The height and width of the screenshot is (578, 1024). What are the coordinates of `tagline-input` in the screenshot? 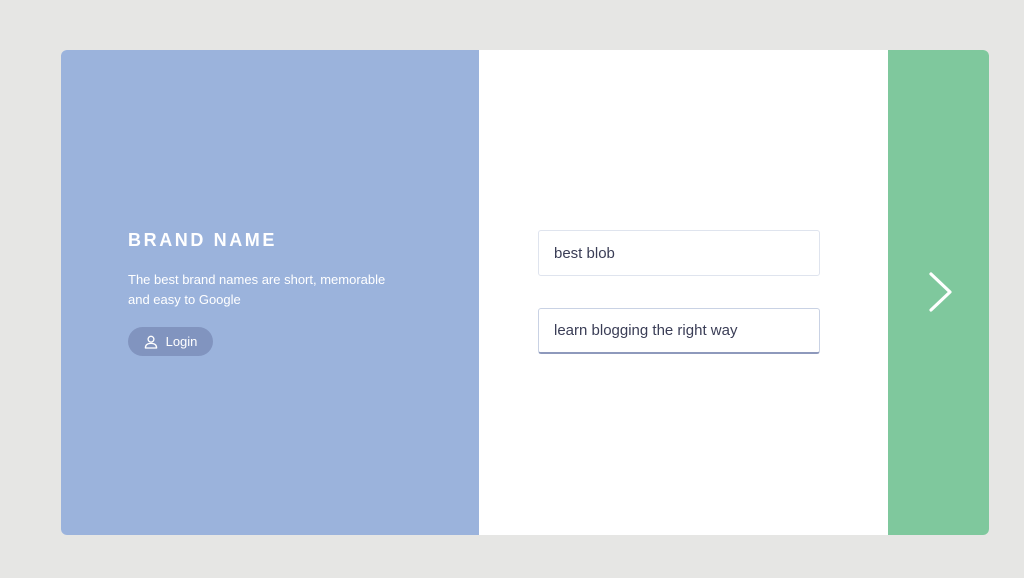 It's located at (679, 331).